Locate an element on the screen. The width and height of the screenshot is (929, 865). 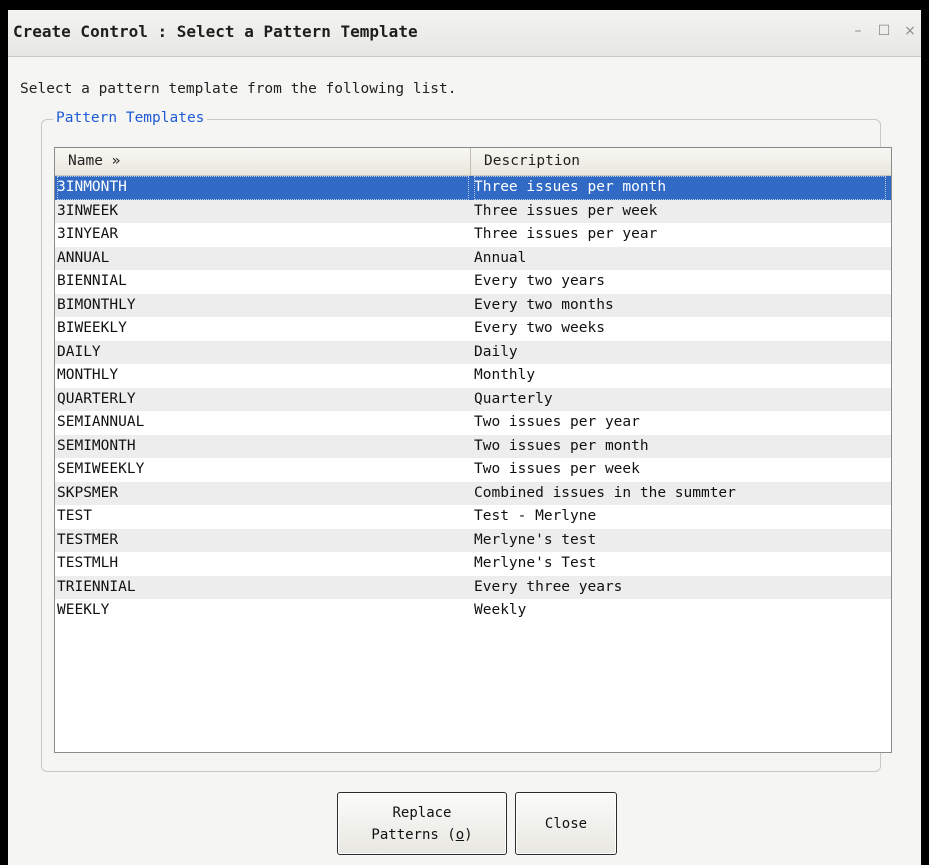
window-controls: – ☐ × is located at coordinates (884, 32).